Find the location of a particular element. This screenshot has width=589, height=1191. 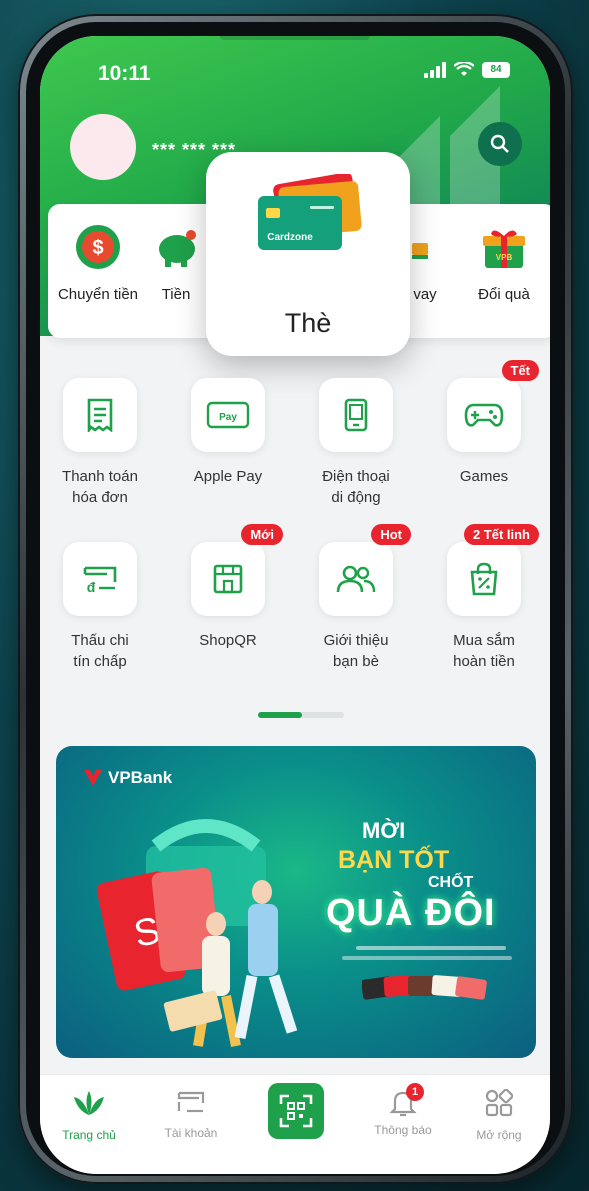

service-games: Tết Games is located at coordinates (484, 423).